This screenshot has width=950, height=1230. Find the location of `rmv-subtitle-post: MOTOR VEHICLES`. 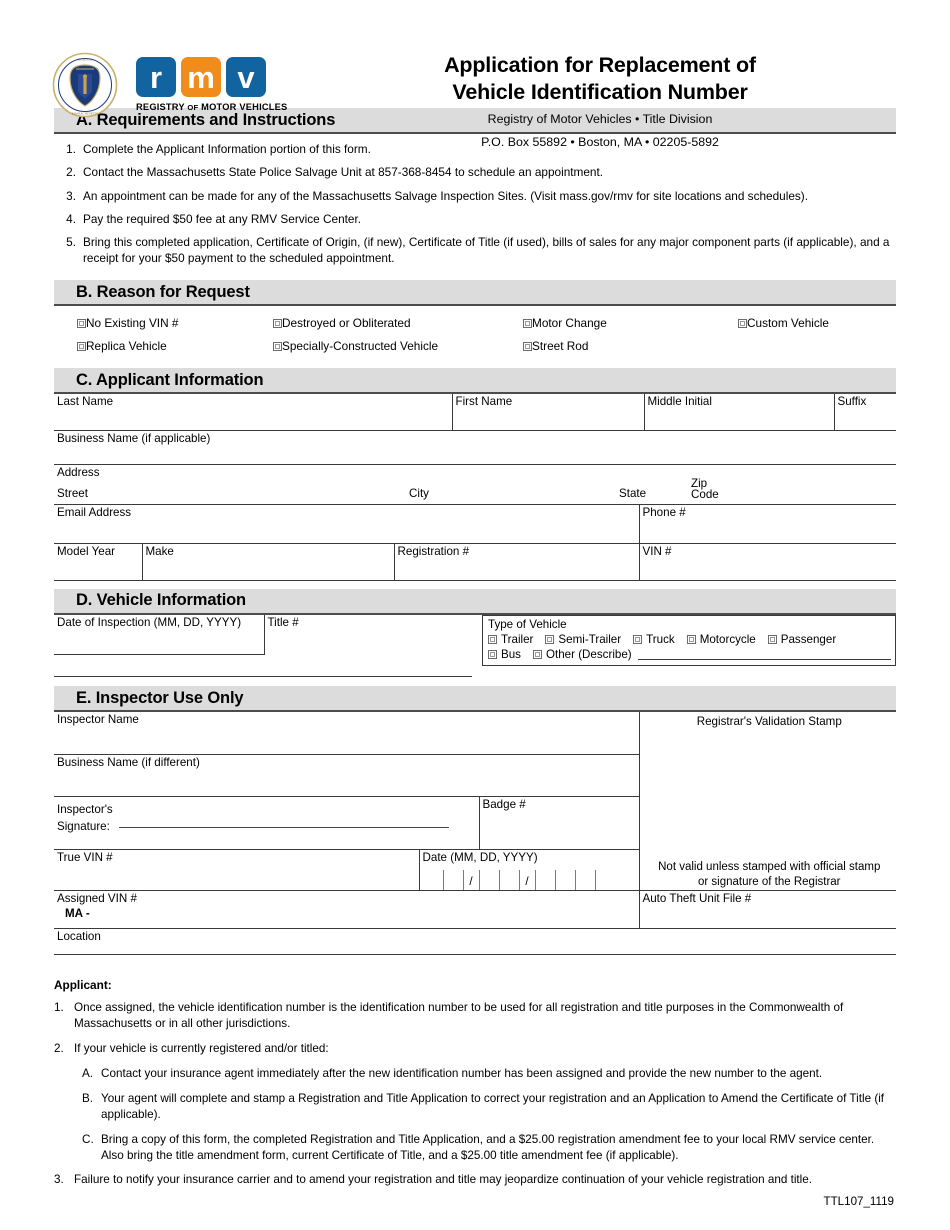

rmv-subtitle-post: MOTOR VEHICLES is located at coordinates (243, 107).